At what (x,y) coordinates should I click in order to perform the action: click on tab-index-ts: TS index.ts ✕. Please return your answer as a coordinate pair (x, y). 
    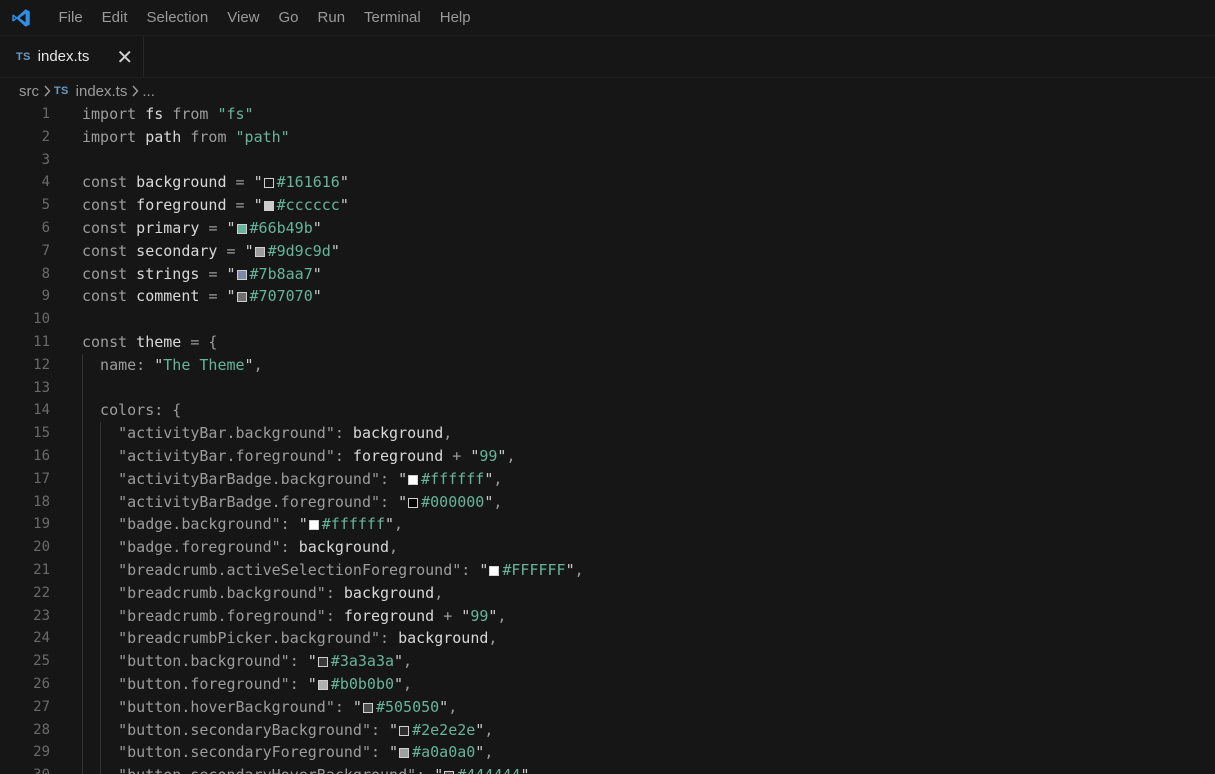
    Looking at the image, I should click on (72, 56).